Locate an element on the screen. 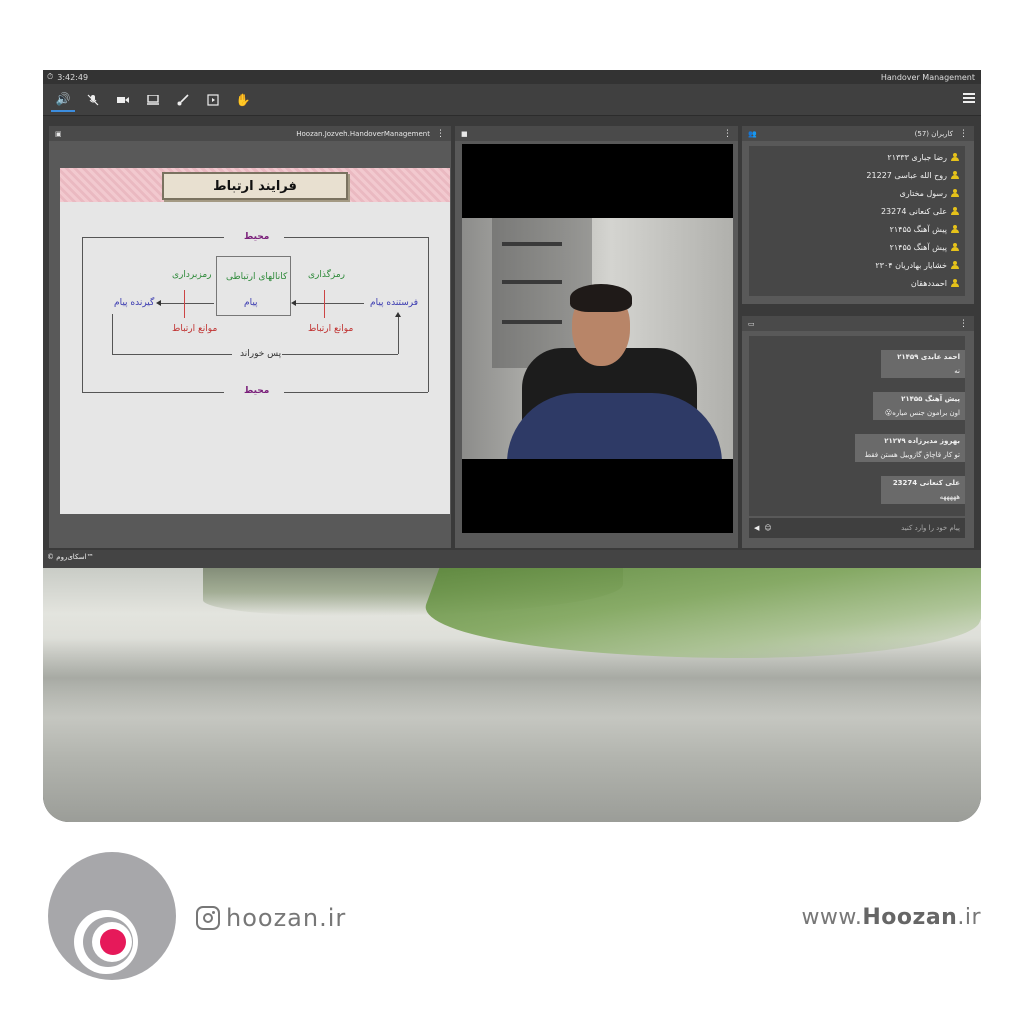 The height and width of the screenshot is (1024, 1024). feedback-label: پس خوراند is located at coordinates (261, 354).